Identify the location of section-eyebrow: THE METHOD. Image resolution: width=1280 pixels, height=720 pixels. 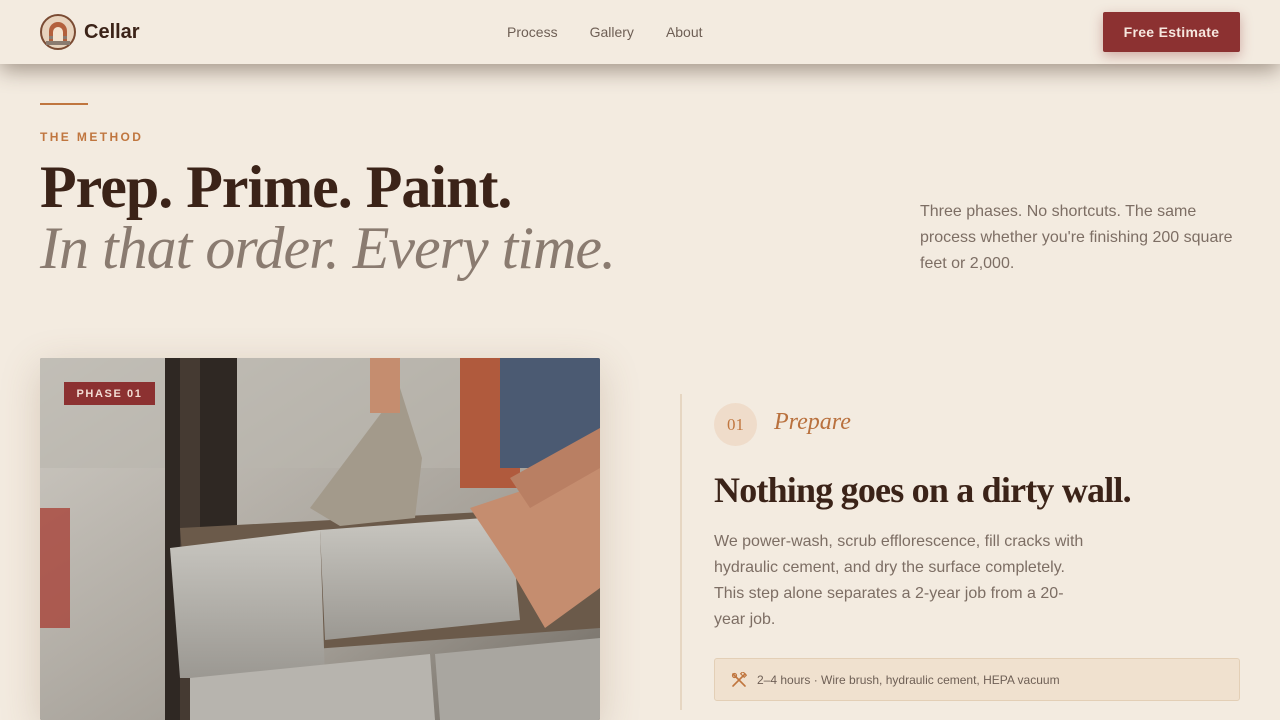
(92, 137).